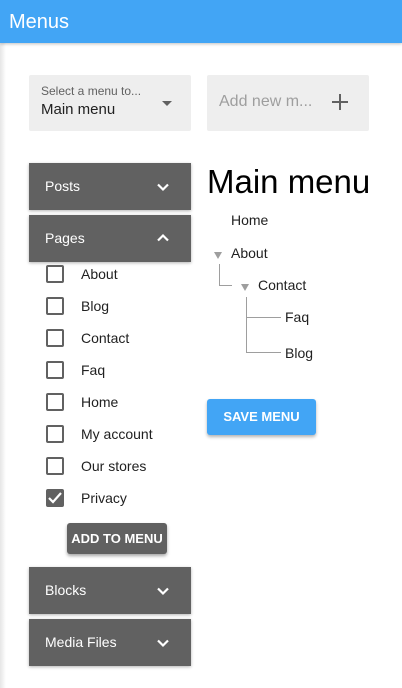  I want to click on page-item: Privacy, so click(118, 499).